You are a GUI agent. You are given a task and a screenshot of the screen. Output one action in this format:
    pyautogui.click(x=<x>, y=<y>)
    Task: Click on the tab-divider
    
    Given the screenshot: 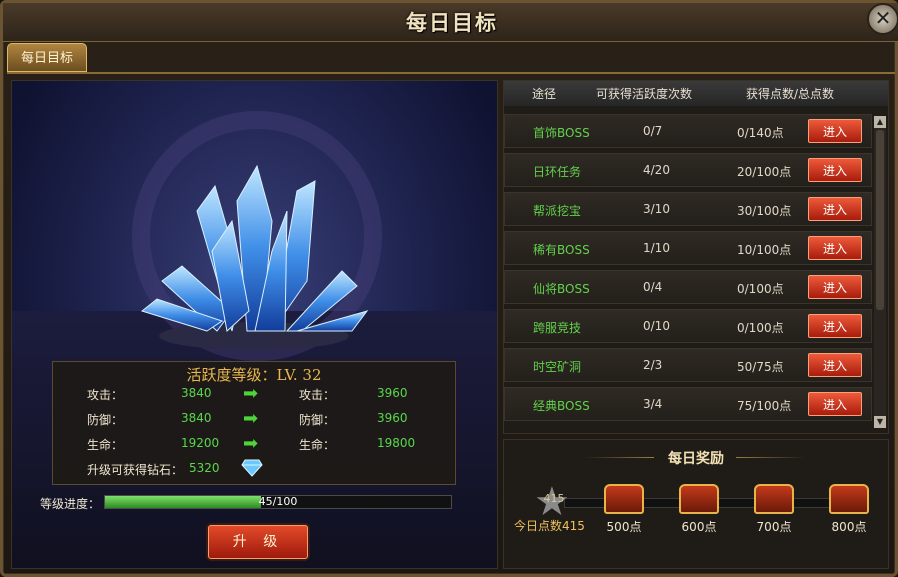 What is the action you would take?
    pyautogui.click(x=451, y=73)
    